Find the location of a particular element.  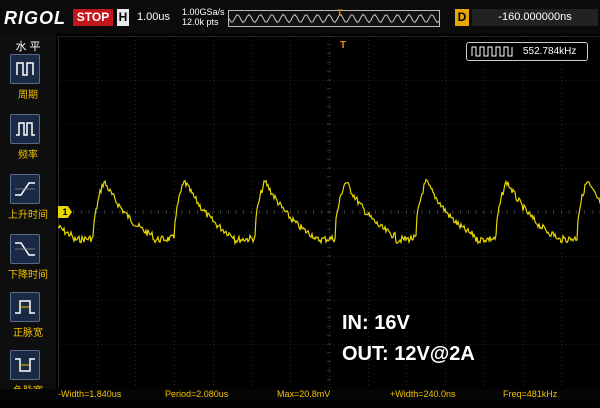

stop-status-button: STOP is located at coordinates (93, 17).